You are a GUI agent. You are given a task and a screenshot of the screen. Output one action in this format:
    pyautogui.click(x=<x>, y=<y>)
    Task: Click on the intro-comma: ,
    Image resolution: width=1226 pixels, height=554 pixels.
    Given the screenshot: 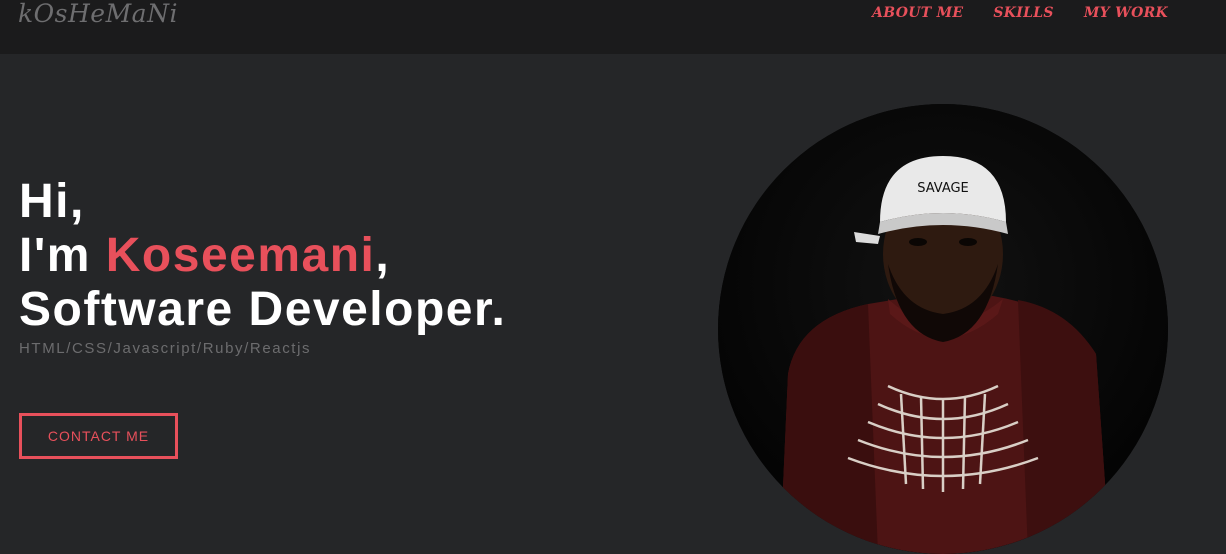 What is the action you would take?
    pyautogui.click(x=383, y=255)
    